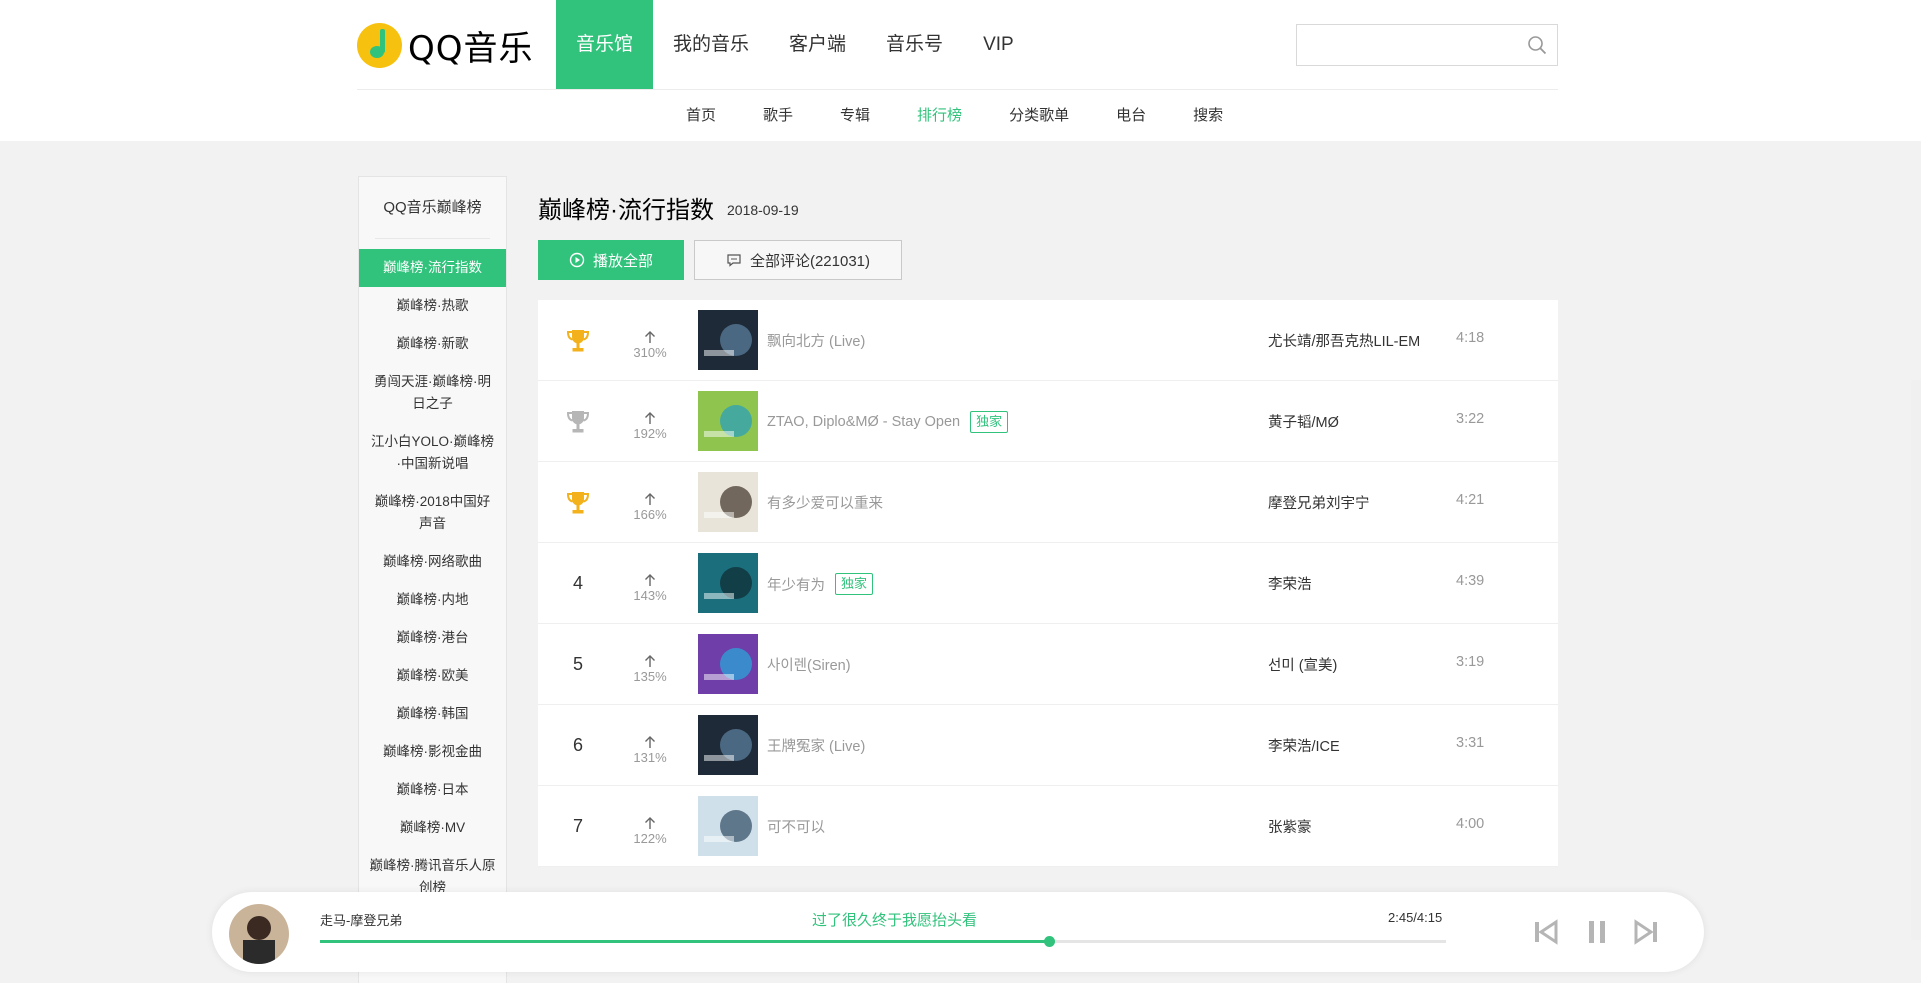  Describe the element at coordinates (1415, 917) in the screenshot. I see `player-time: 2:45/4:15` at that location.